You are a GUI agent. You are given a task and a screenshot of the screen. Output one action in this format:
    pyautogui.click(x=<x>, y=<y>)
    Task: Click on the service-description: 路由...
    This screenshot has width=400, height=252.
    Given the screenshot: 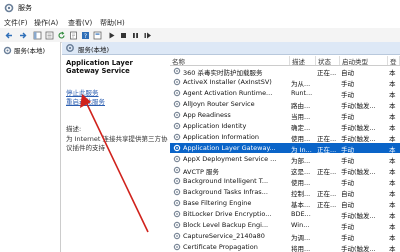 What is the action you would take?
    pyautogui.click(x=301, y=105)
    